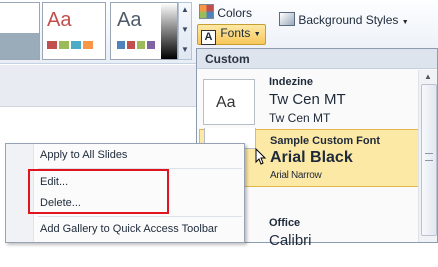 The height and width of the screenshot is (267, 438). Describe the element at coordinates (296, 175) in the screenshot. I see `font-body-name: Arial Narrow` at that location.